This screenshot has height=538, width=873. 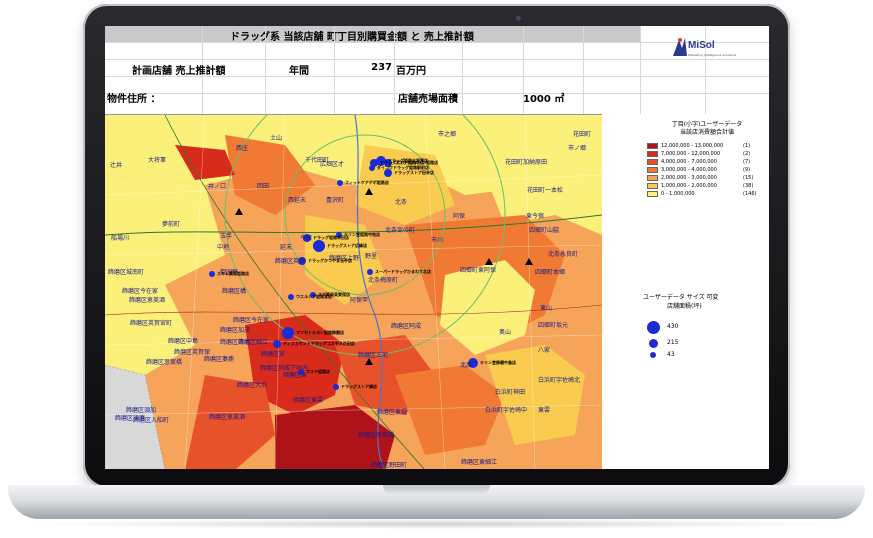 I want to click on store-name-label: スーパードラッグひまわり北店, so click(x=403, y=271).